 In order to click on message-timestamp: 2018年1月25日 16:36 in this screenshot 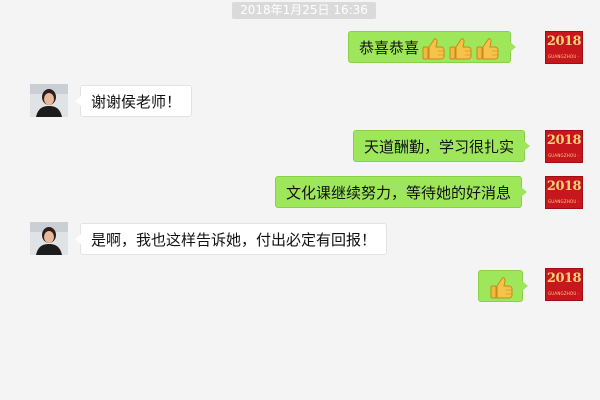, I will do `click(304, 10)`.